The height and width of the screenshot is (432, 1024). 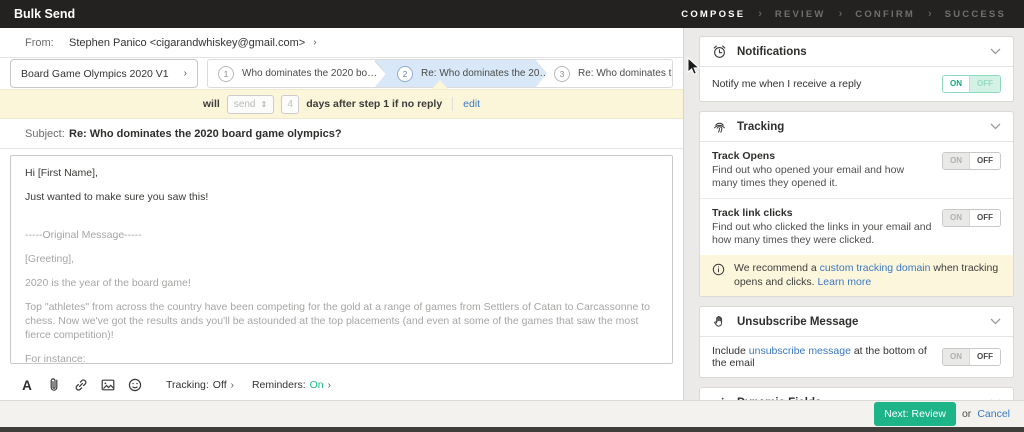 I want to click on from-label: From:, so click(x=39, y=42).